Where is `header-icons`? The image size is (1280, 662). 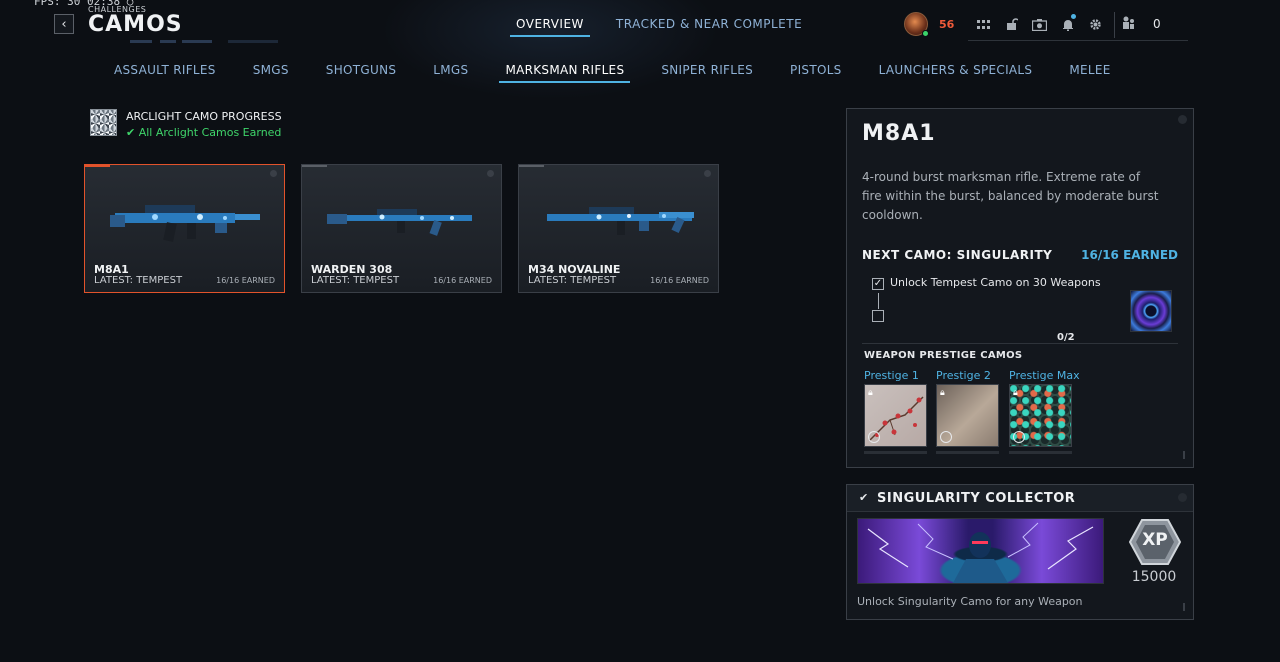 header-icons is located at coordinates (1039, 24).